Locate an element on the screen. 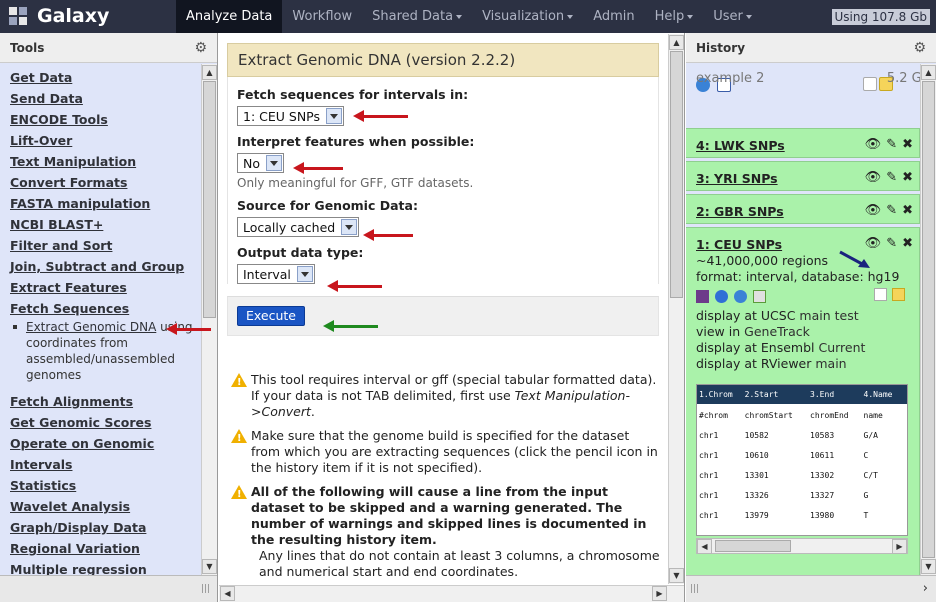 Image resolution: width=936 pixels, height=608 pixels. save-icon is located at coordinates (702, 296).